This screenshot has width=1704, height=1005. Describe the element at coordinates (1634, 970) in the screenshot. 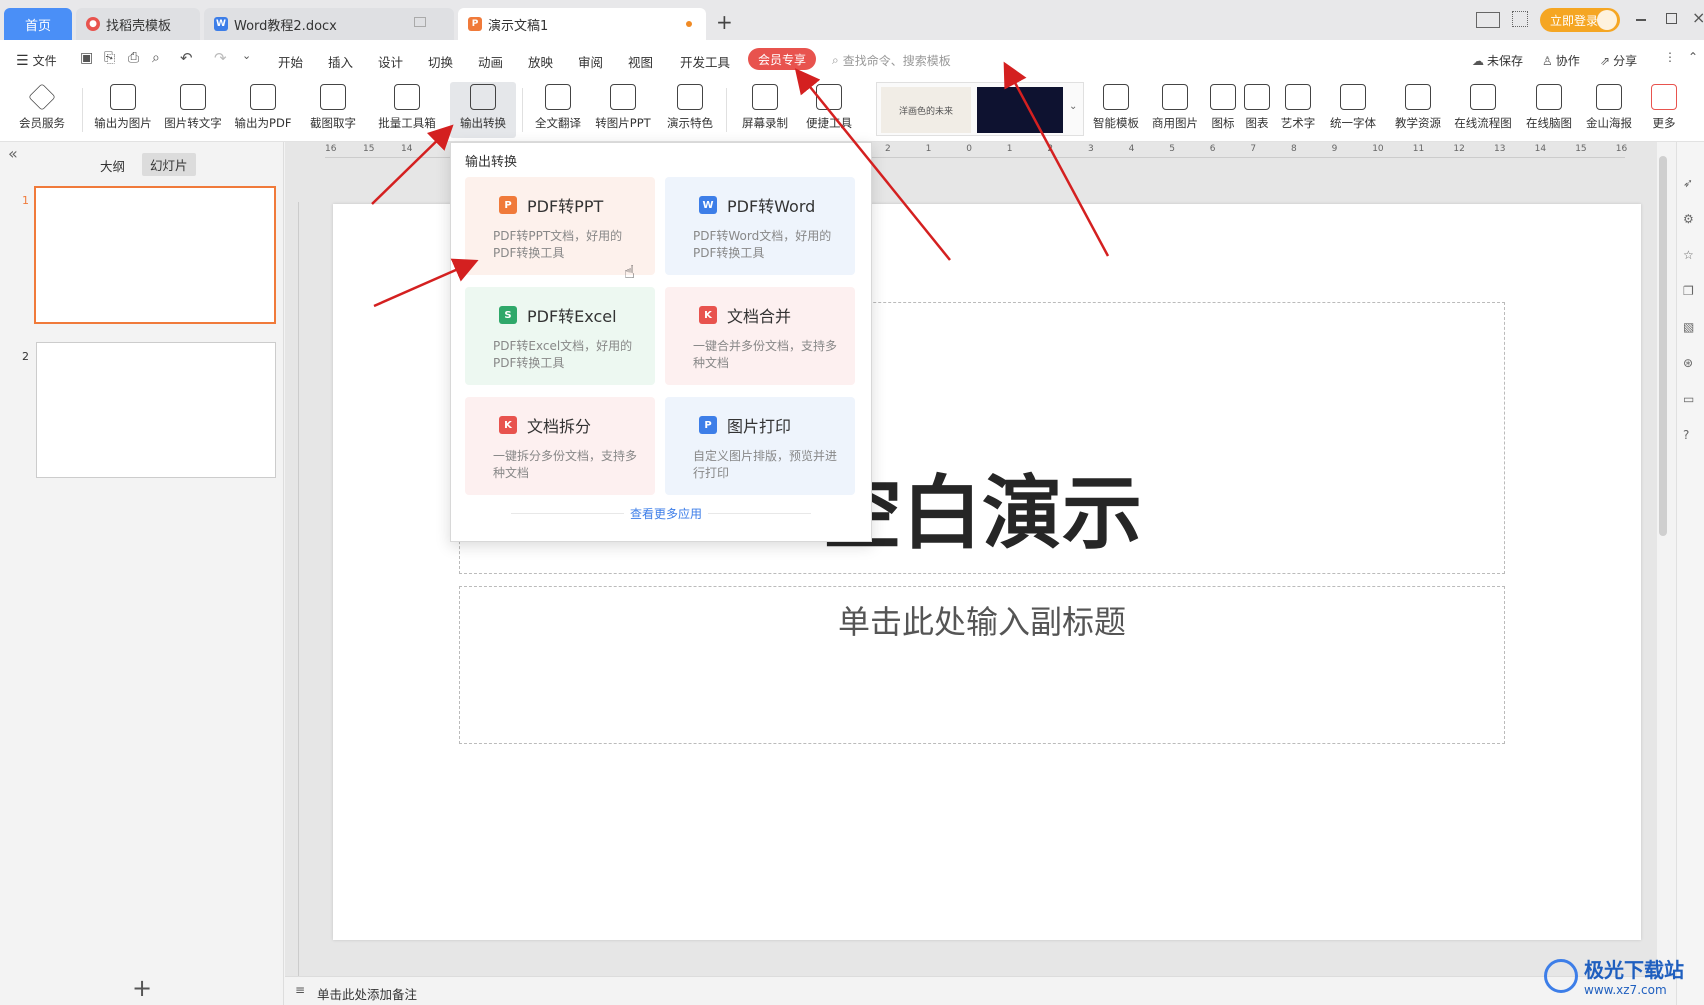

I see `watermark-name: 极光下载站` at that location.